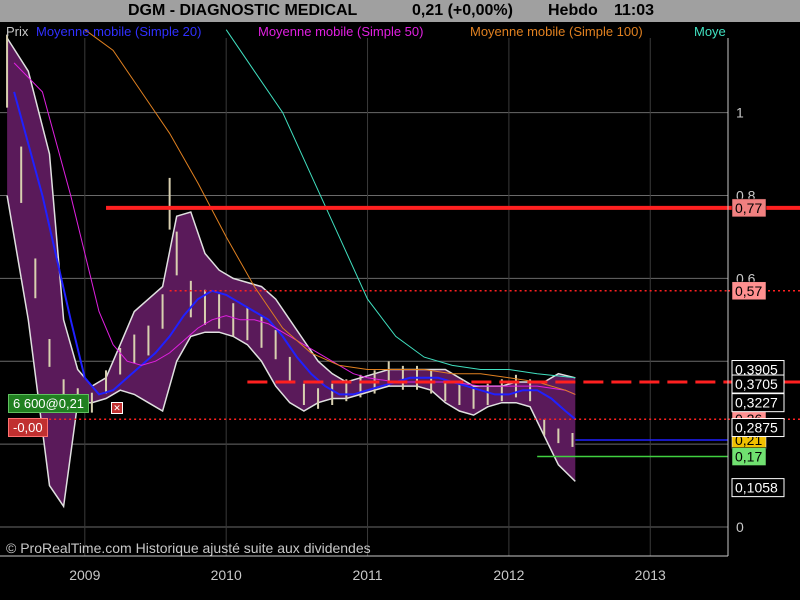 Image resolution: width=800 pixels, height=600 pixels. What do you see at coordinates (740, 113) in the screenshot?
I see `y-tick-label: 1` at bounding box center [740, 113].